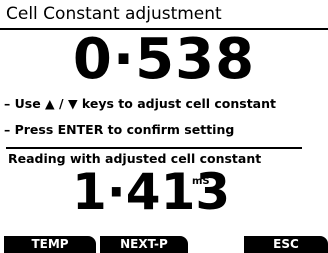 This screenshot has height=253, width=328. What do you see at coordinates (164, 59) in the screenshot?
I see `cell-constant-value: 0·538` at bounding box center [164, 59].